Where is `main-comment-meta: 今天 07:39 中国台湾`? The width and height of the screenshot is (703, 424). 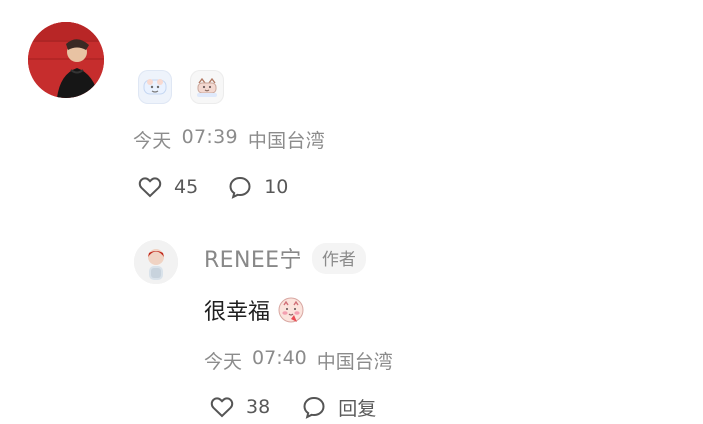 main-comment-meta: 今天 07:39 中国台湾 is located at coordinates (229, 139).